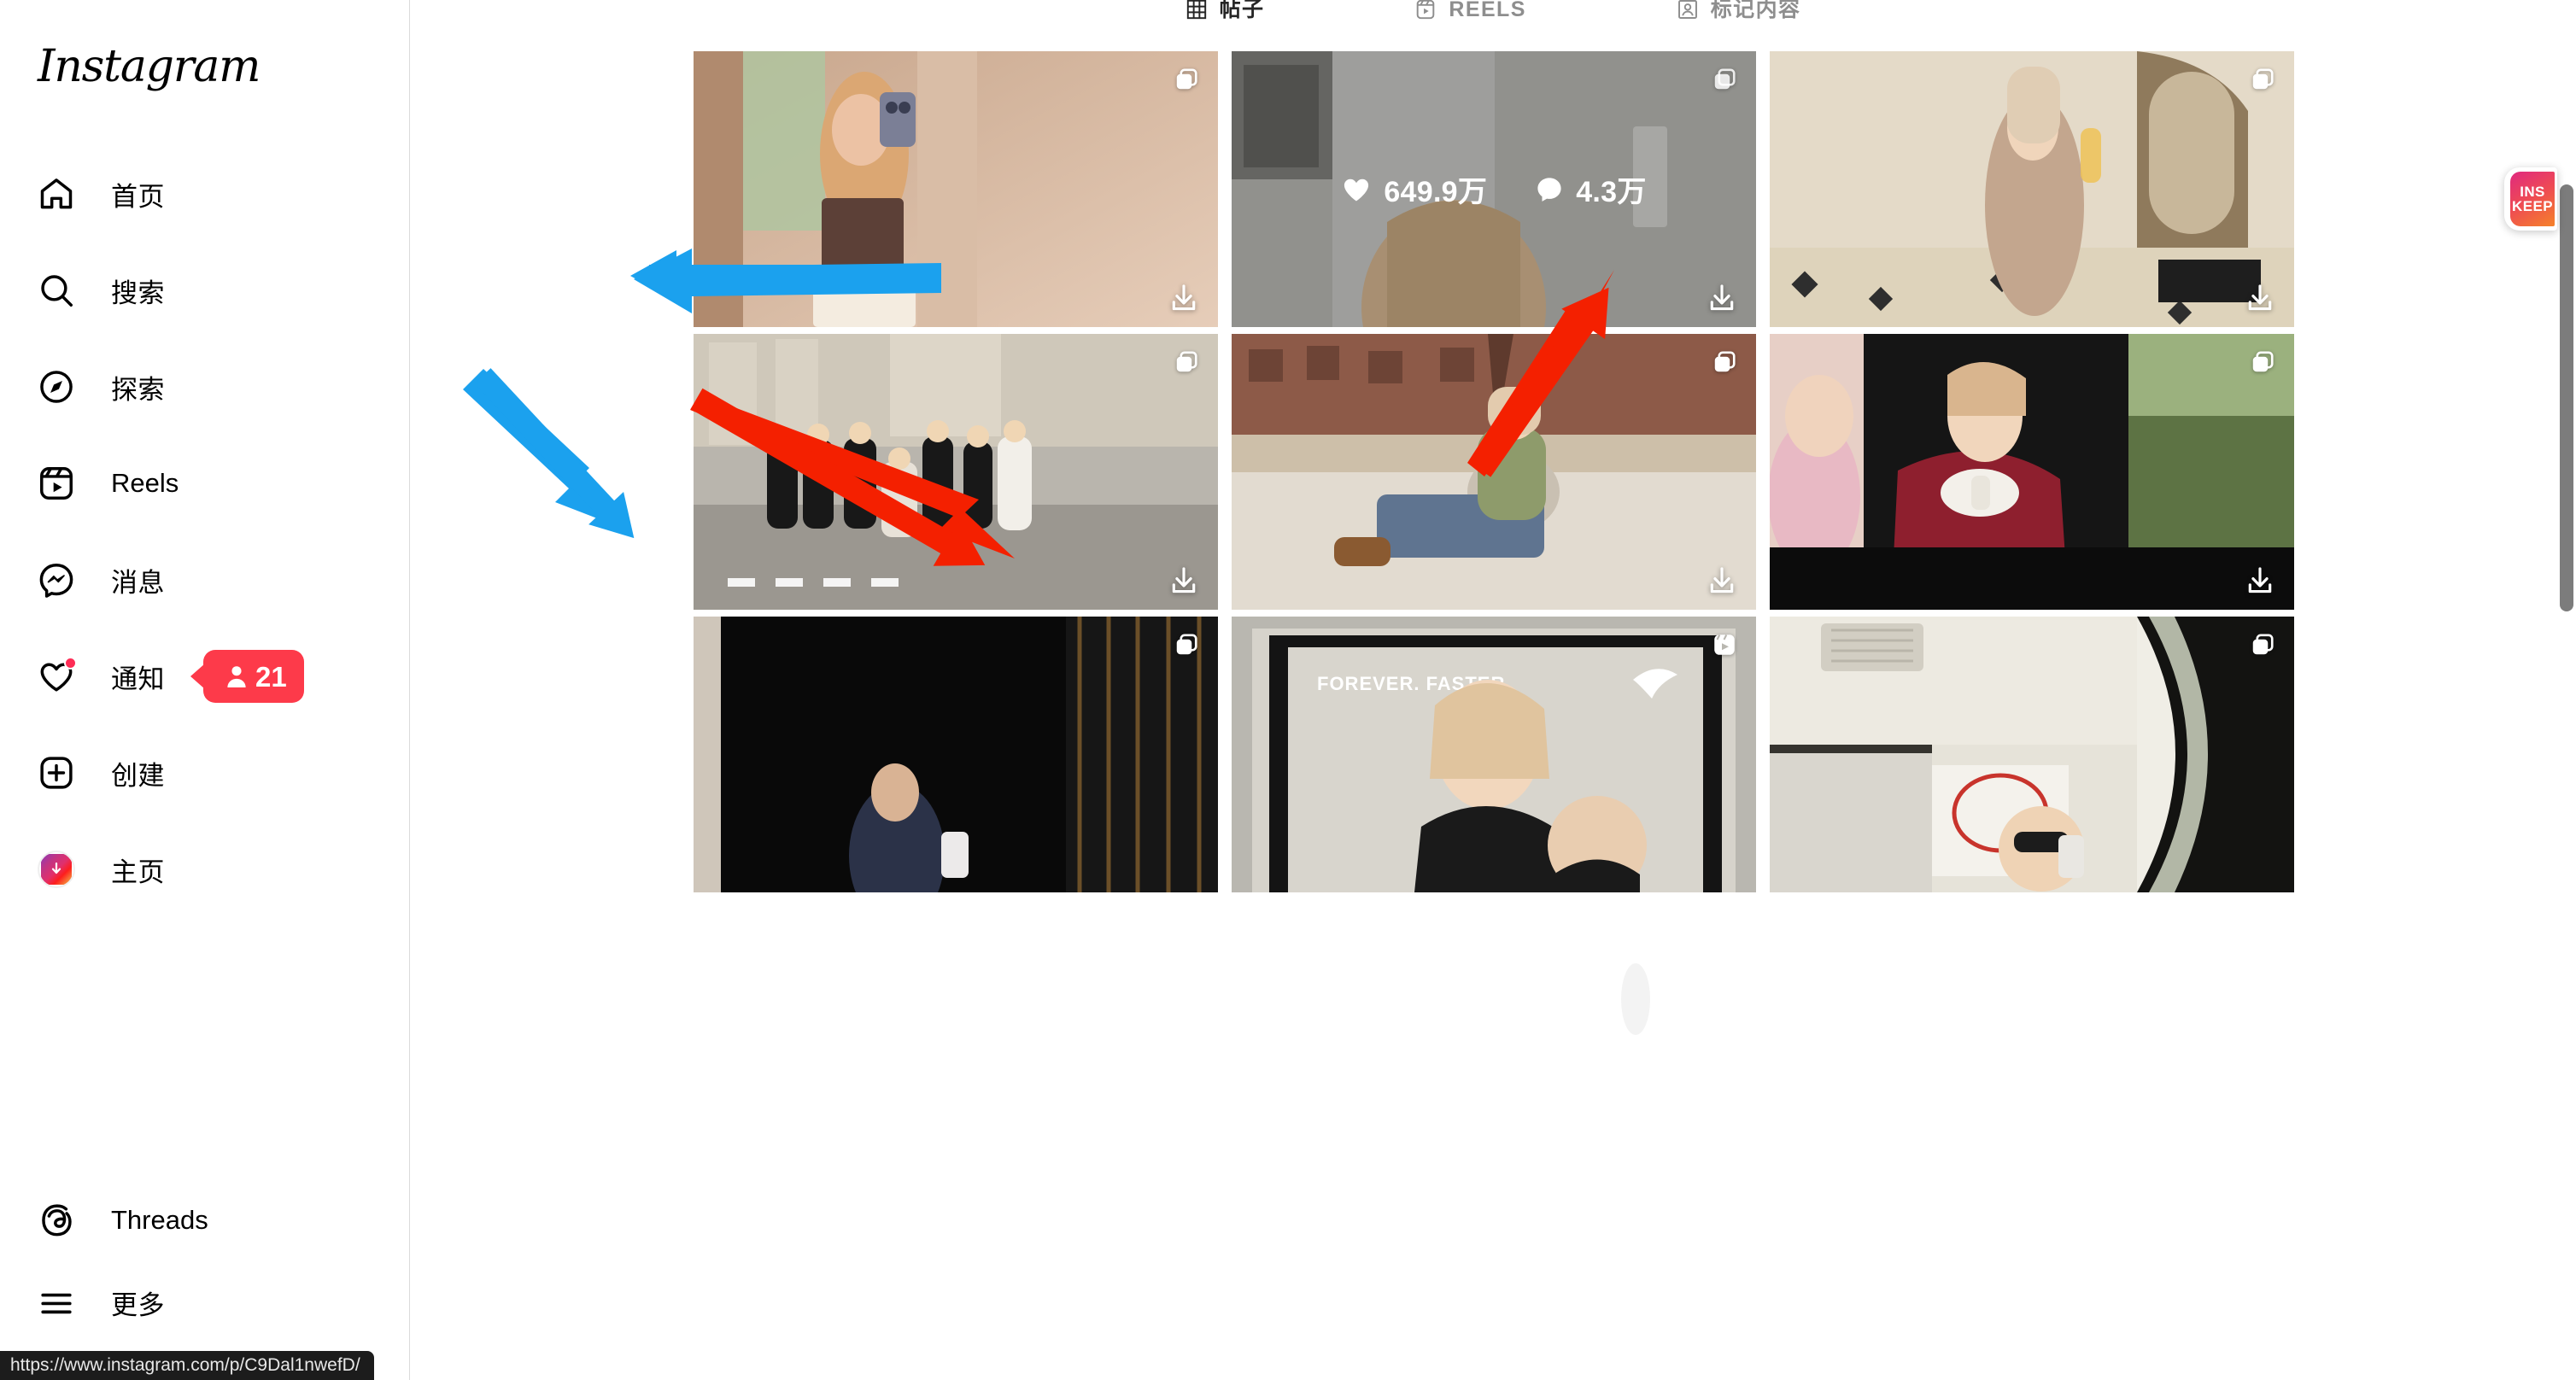 The image size is (2576, 1380). What do you see at coordinates (56, 387) in the screenshot?
I see `compass-icon` at bounding box center [56, 387].